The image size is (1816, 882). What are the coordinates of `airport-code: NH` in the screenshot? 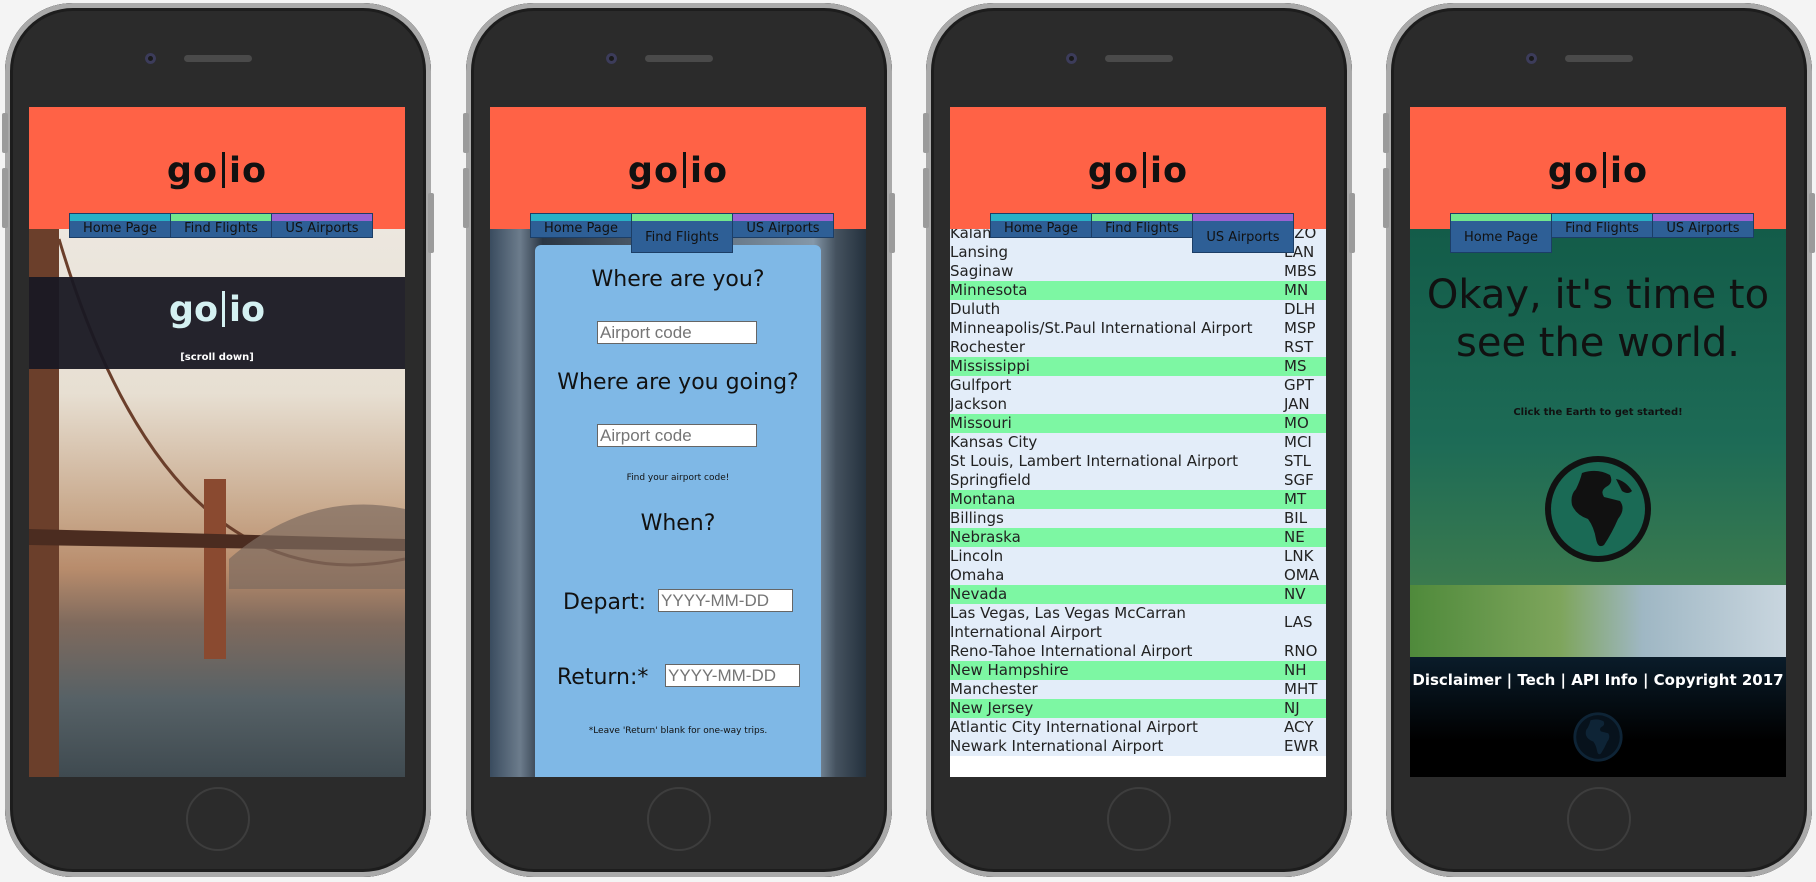 It's located at (1295, 670).